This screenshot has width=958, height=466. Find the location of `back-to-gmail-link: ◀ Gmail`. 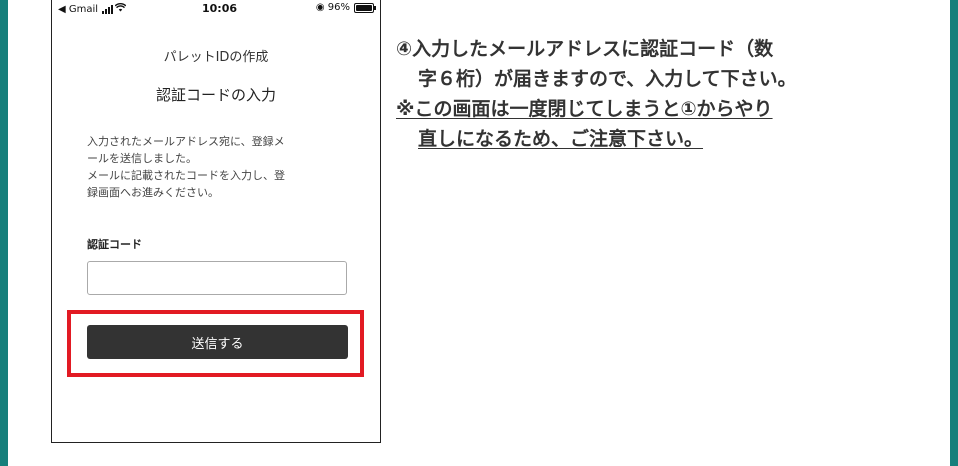

back-to-gmail-link: ◀ Gmail is located at coordinates (78, 9).